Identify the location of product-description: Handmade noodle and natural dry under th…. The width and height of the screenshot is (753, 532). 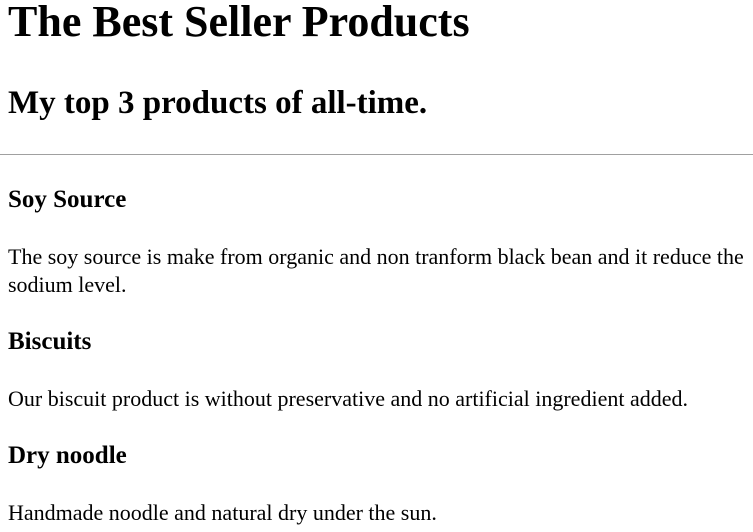
(222, 512).